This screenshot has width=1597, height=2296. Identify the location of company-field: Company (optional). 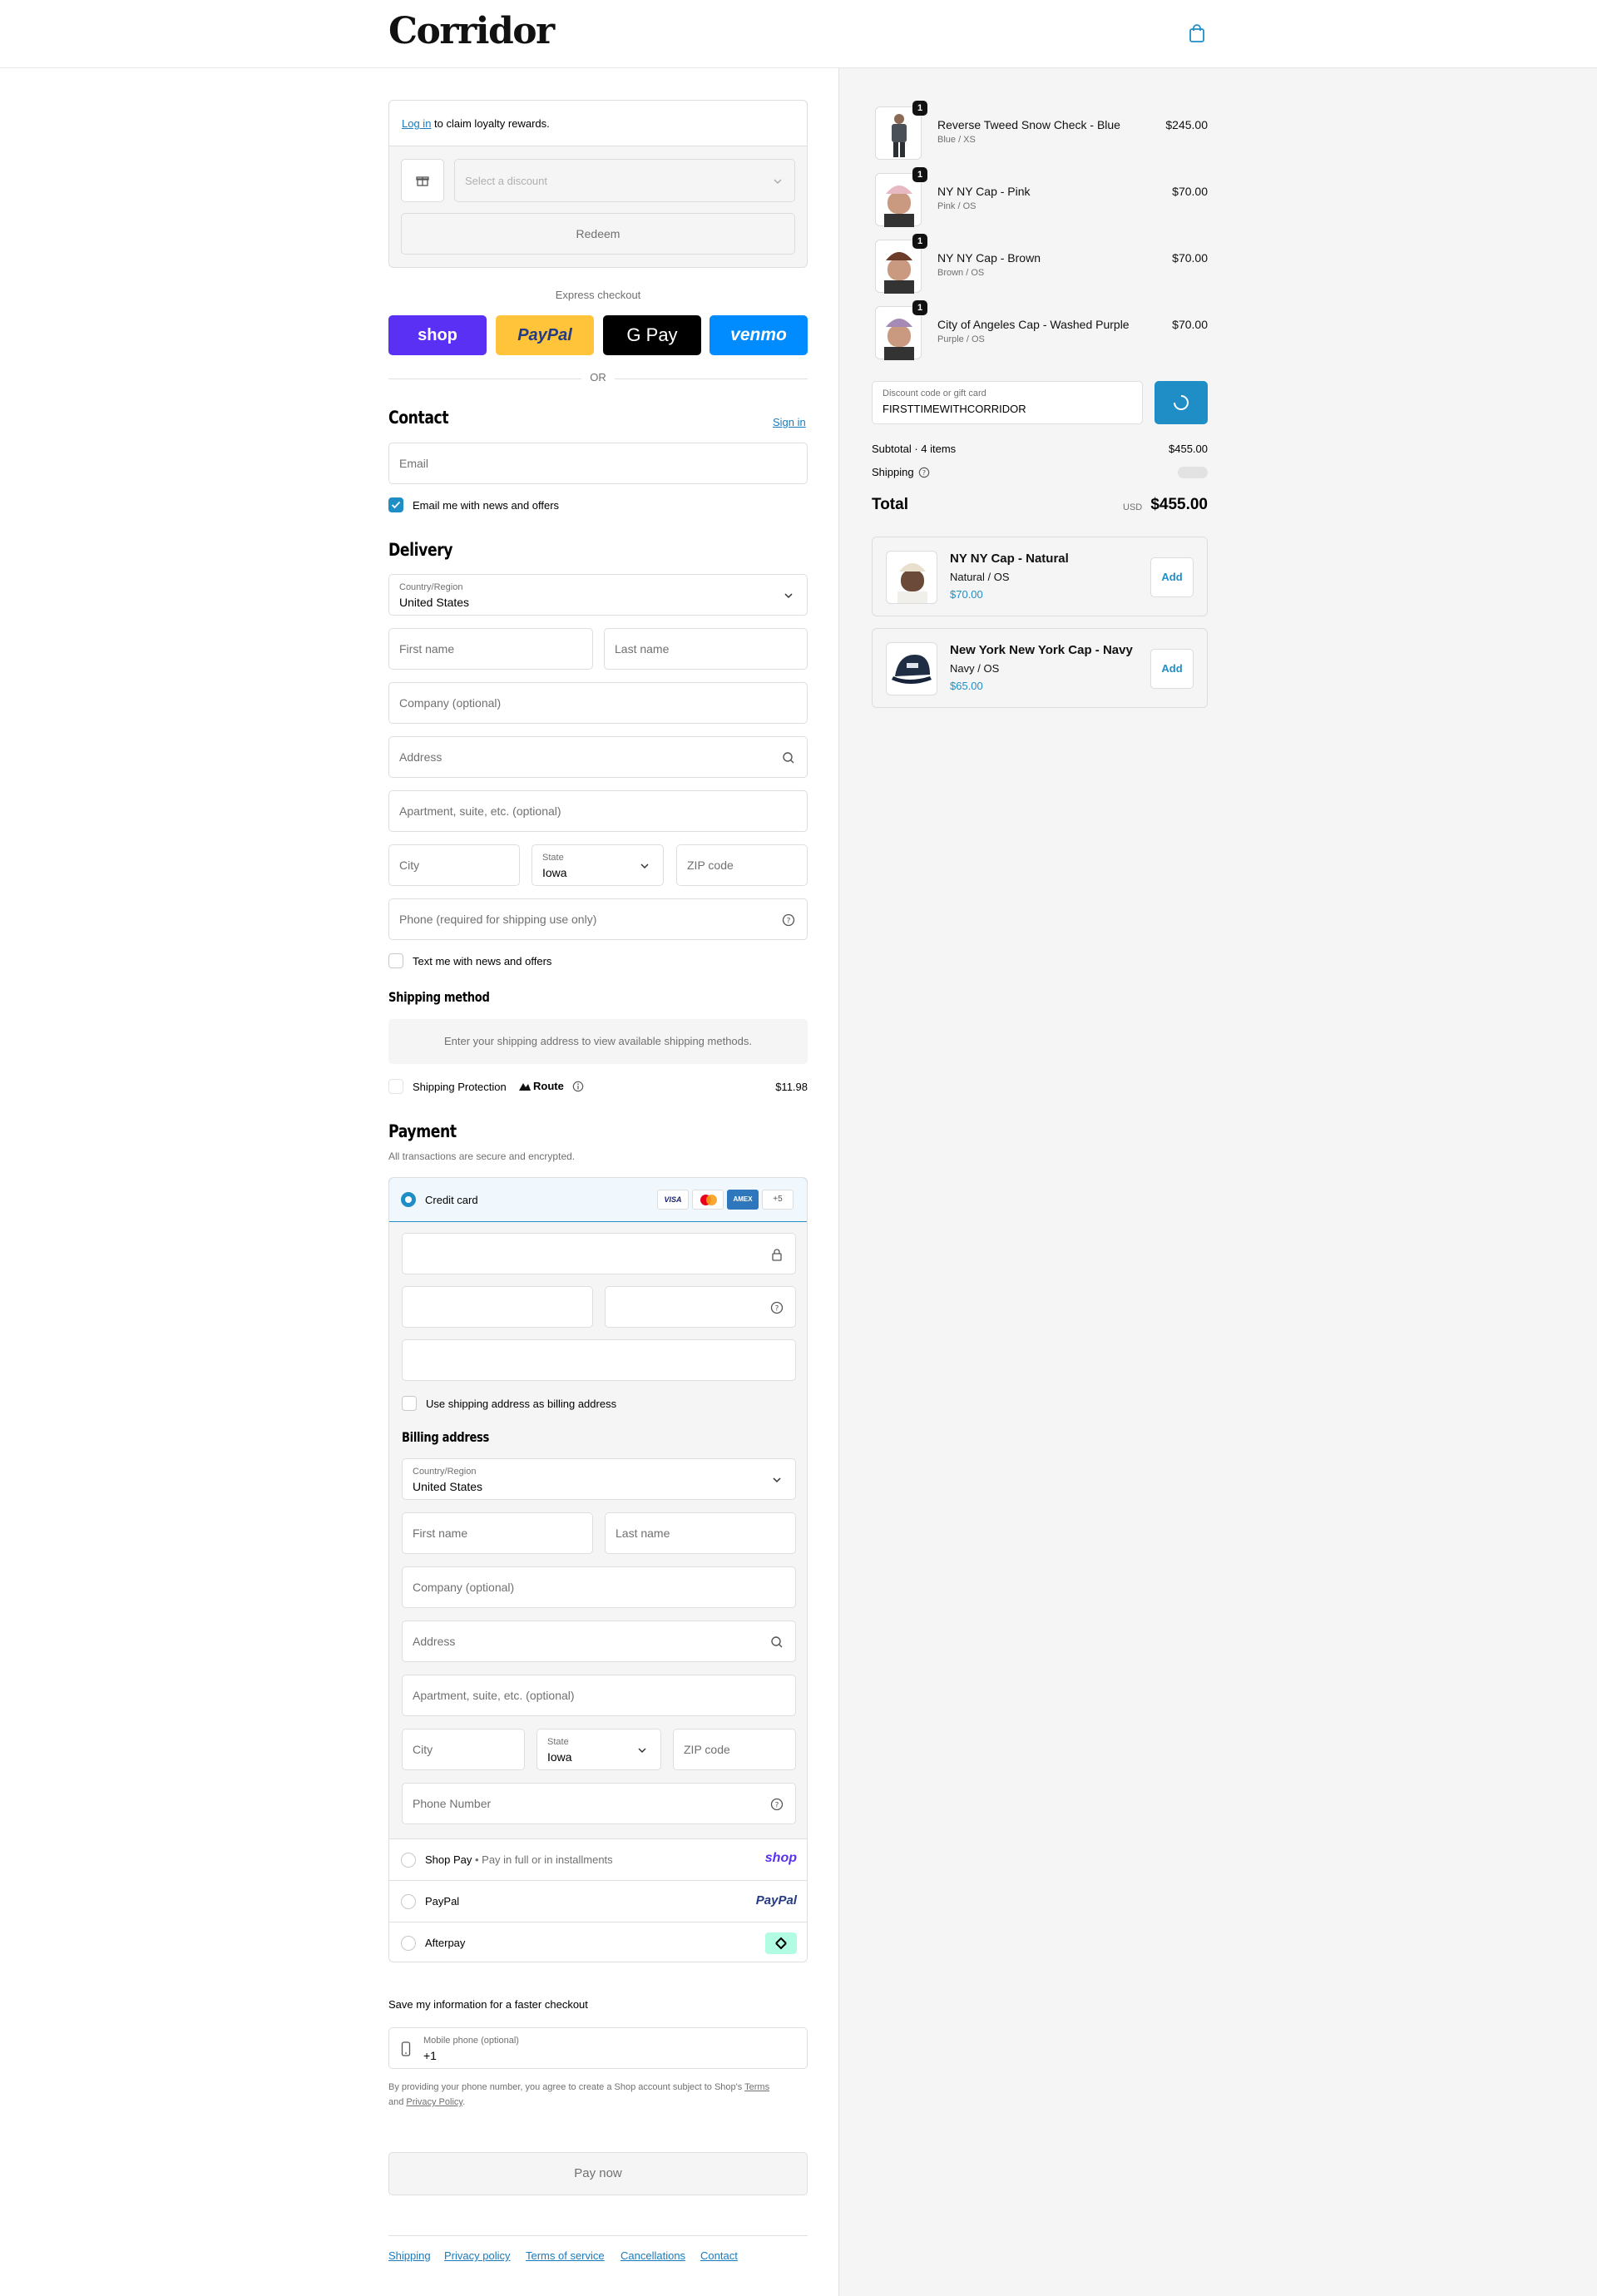
(598, 703).